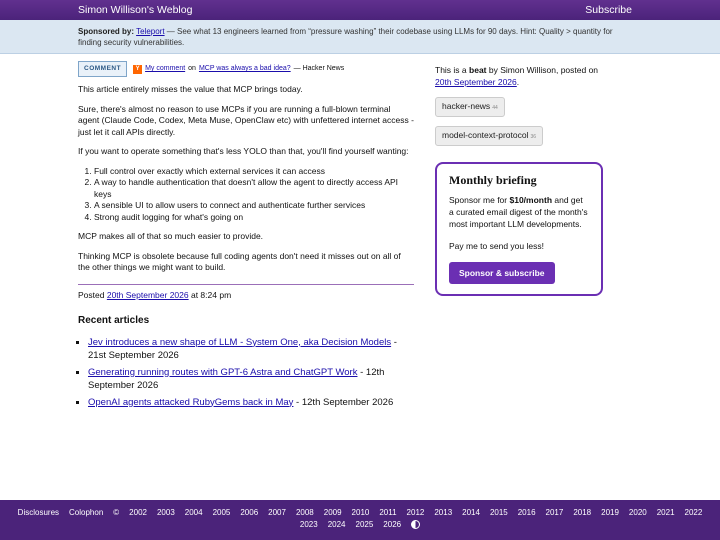 Image resolution: width=720 pixels, height=540 pixels. Describe the element at coordinates (443, 512) in the screenshot. I see `footer-year-link: 2013` at that location.